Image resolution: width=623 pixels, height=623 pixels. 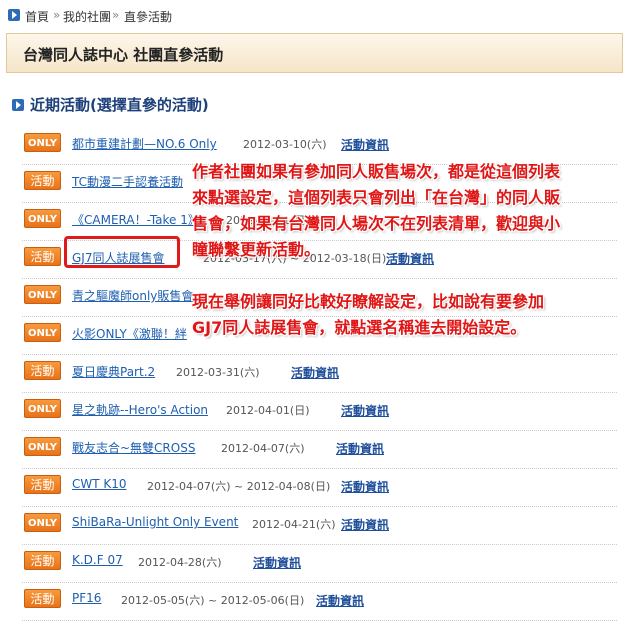 I want to click on event-name-link: PF16, so click(x=86, y=598).